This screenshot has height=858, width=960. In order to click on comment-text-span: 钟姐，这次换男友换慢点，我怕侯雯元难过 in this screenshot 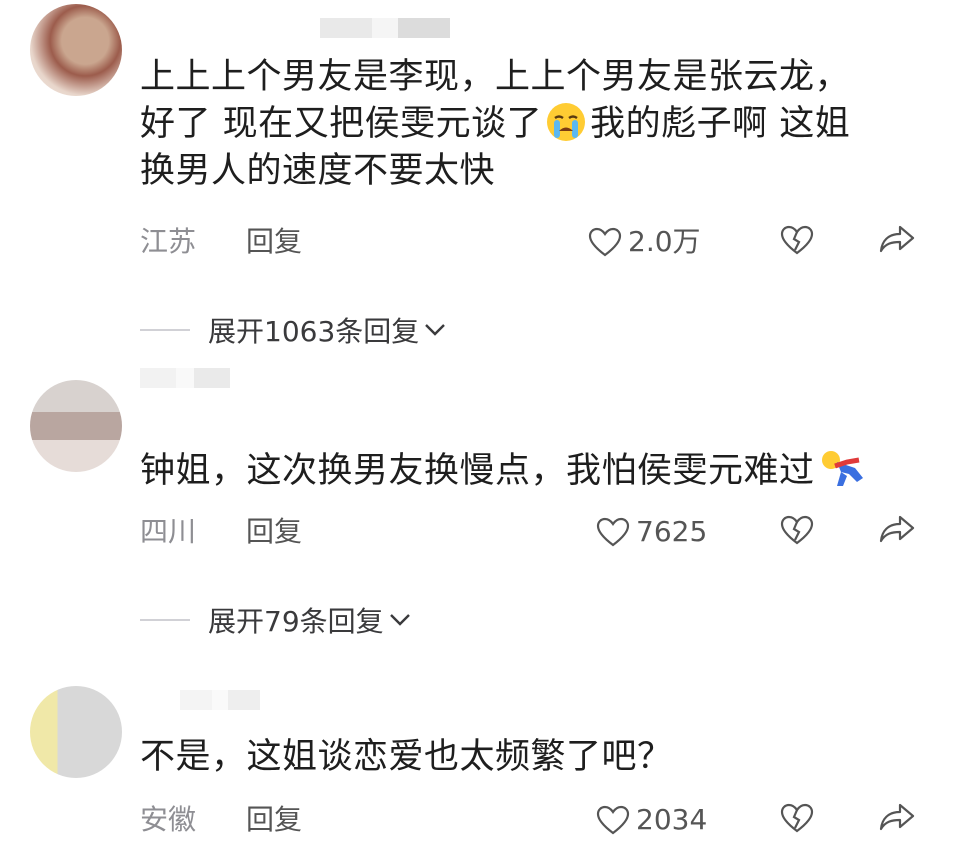, I will do `click(477, 471)`.